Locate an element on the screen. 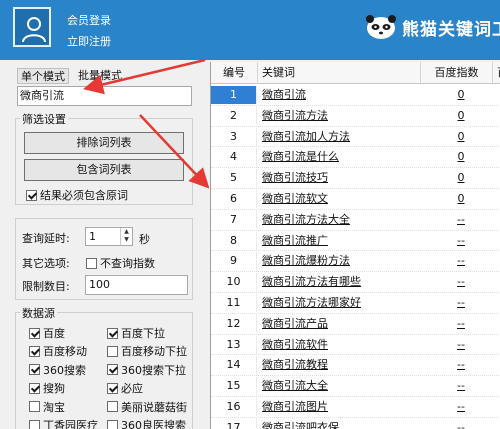  row-keyword: 微商引流方法哪家好 is located at coordinates (339, 303).